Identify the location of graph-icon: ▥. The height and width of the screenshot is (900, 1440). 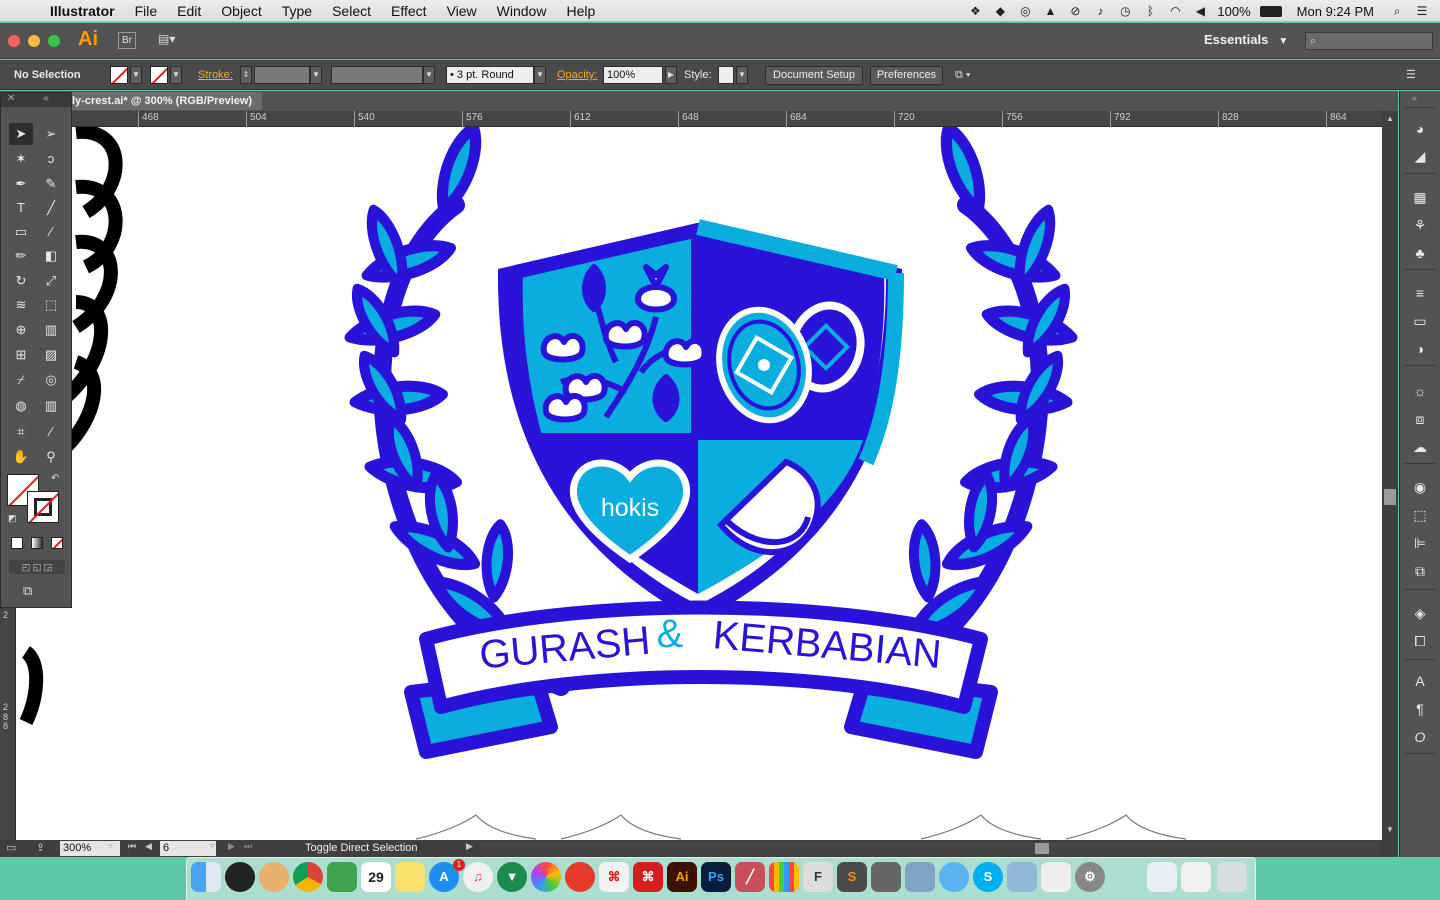
(51, 406).